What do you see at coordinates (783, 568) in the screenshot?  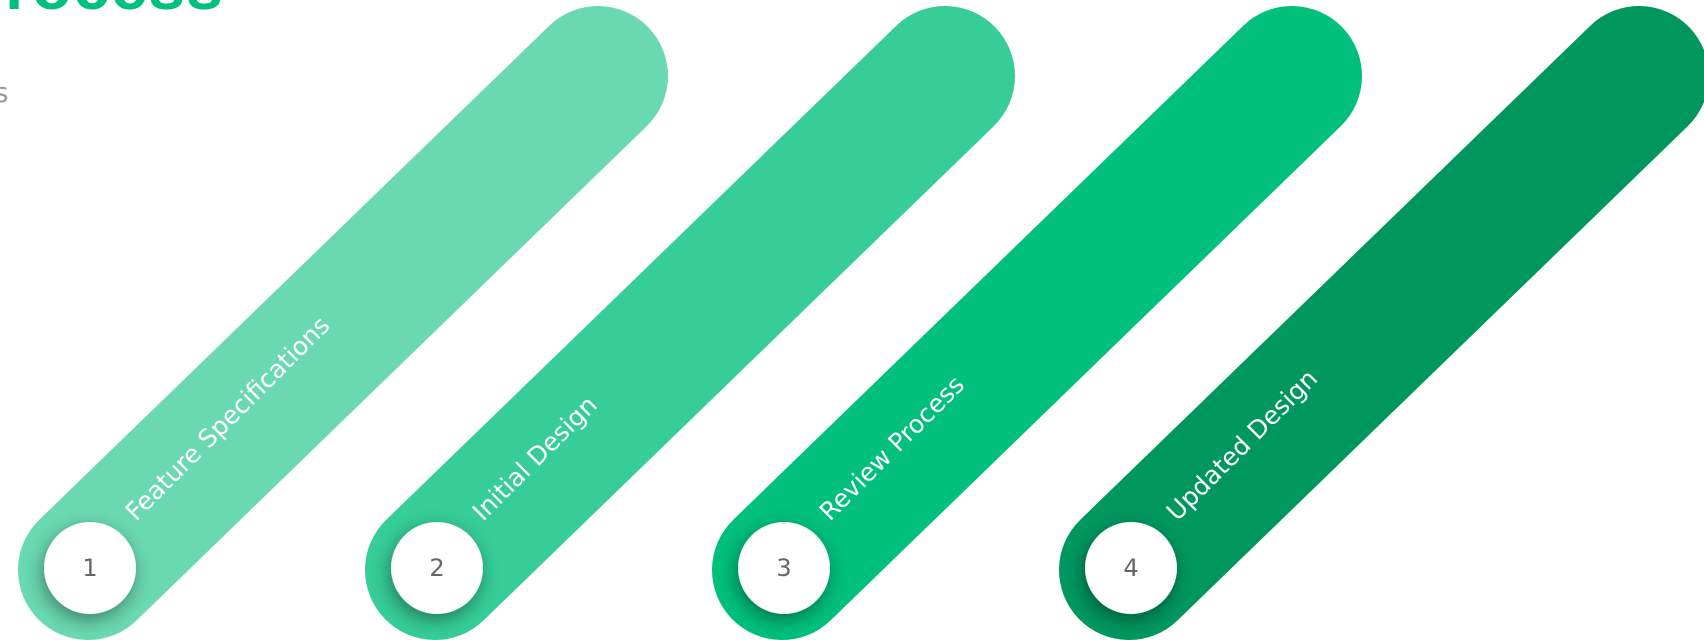 I see `step-number: 3` at bounding box center [783, 568].